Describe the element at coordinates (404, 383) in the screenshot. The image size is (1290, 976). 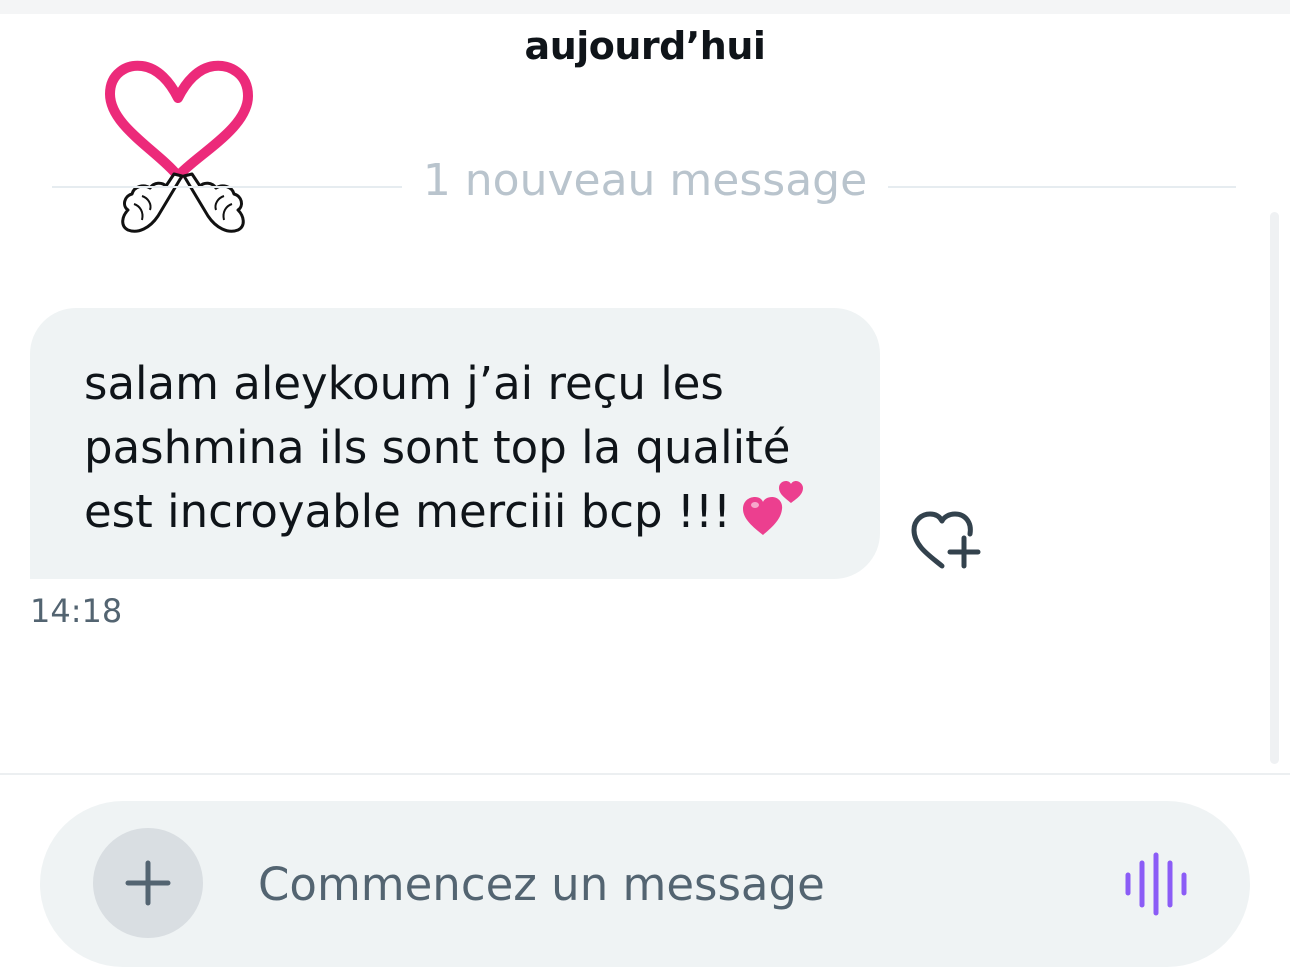
I see `message-text-line: salam aleykoum j’ai reçu les` at that location.